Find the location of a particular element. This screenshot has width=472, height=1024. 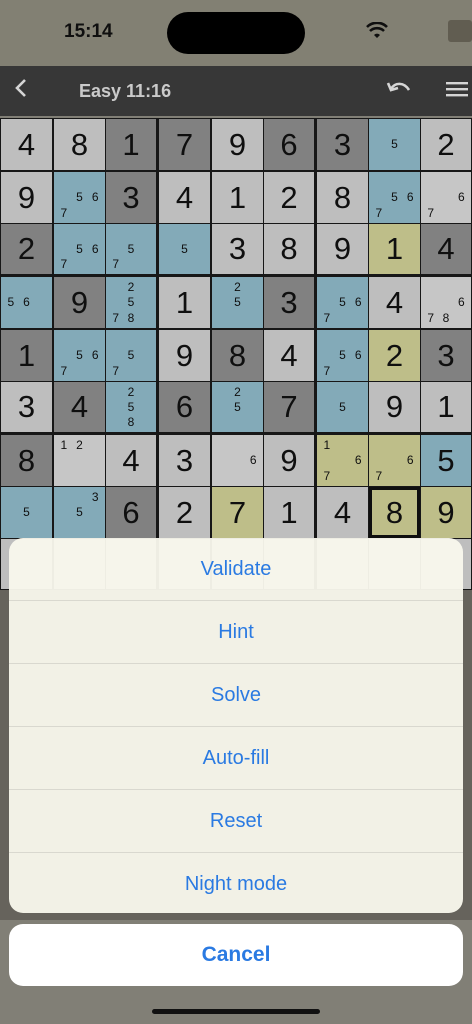

reset-button: Reset is located at coordinates (236, 821).